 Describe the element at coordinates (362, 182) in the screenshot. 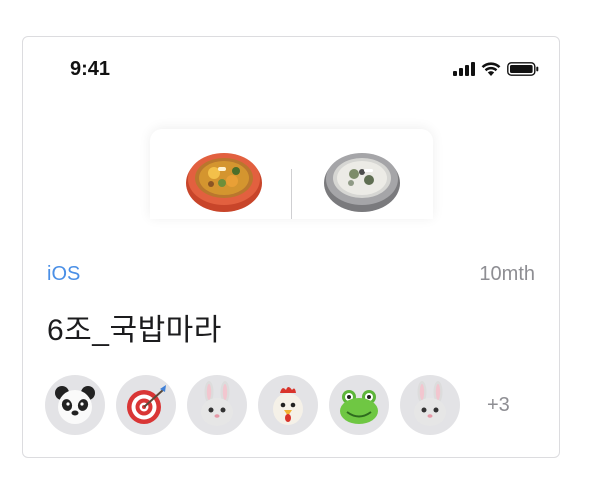

I see `clear-soup-bowl-icon` at that location.